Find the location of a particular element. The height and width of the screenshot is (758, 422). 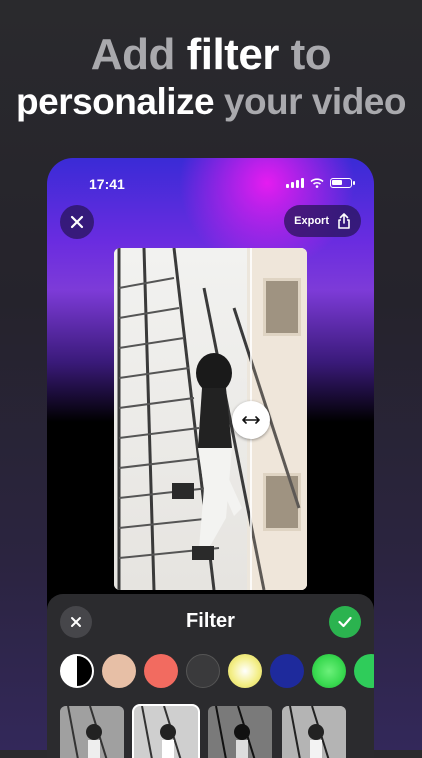

swatch-green-glow is located at coordinates (329, 671).